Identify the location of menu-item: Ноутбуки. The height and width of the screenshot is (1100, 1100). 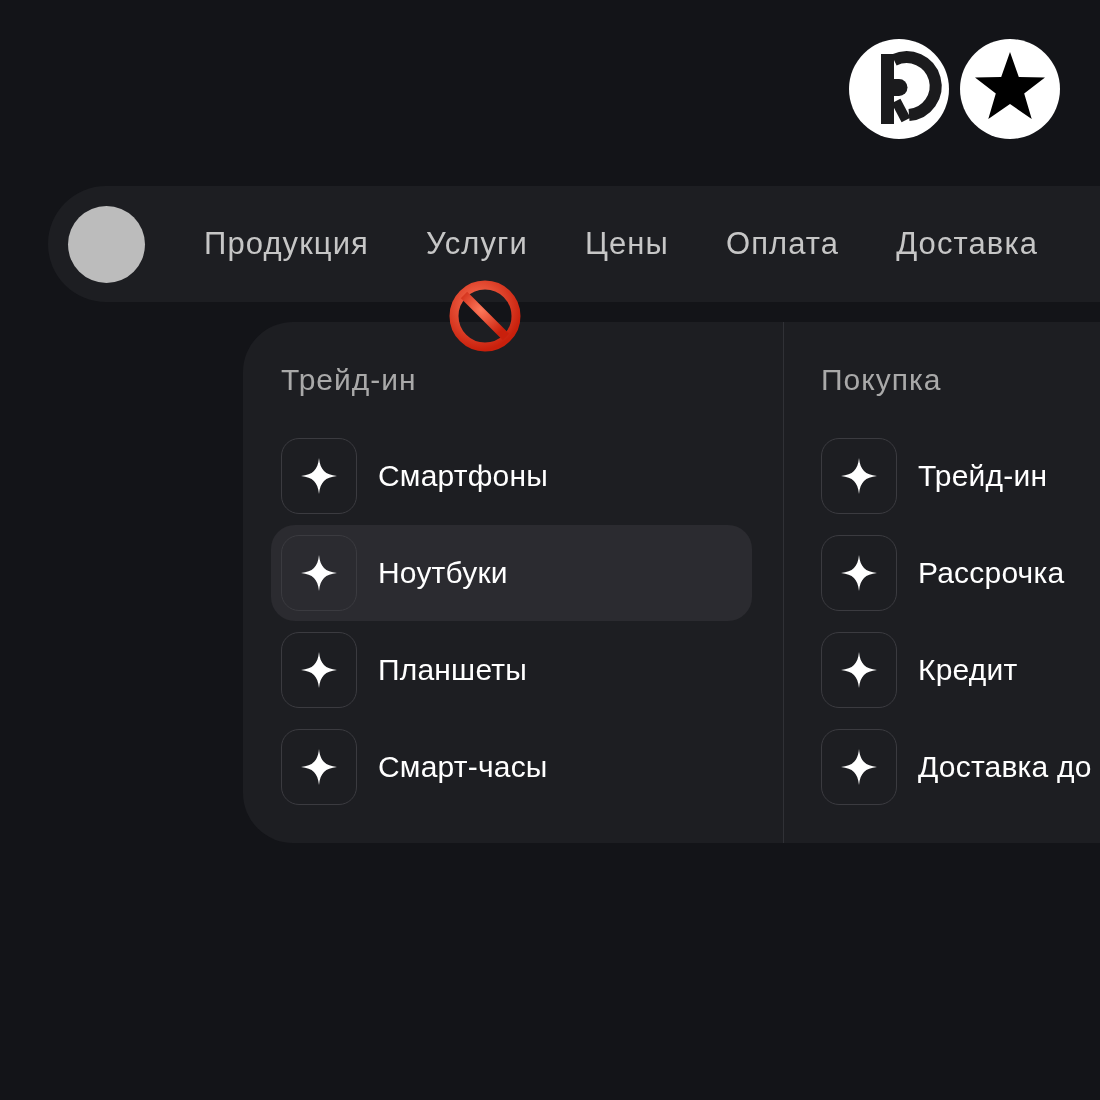
(511, 573).